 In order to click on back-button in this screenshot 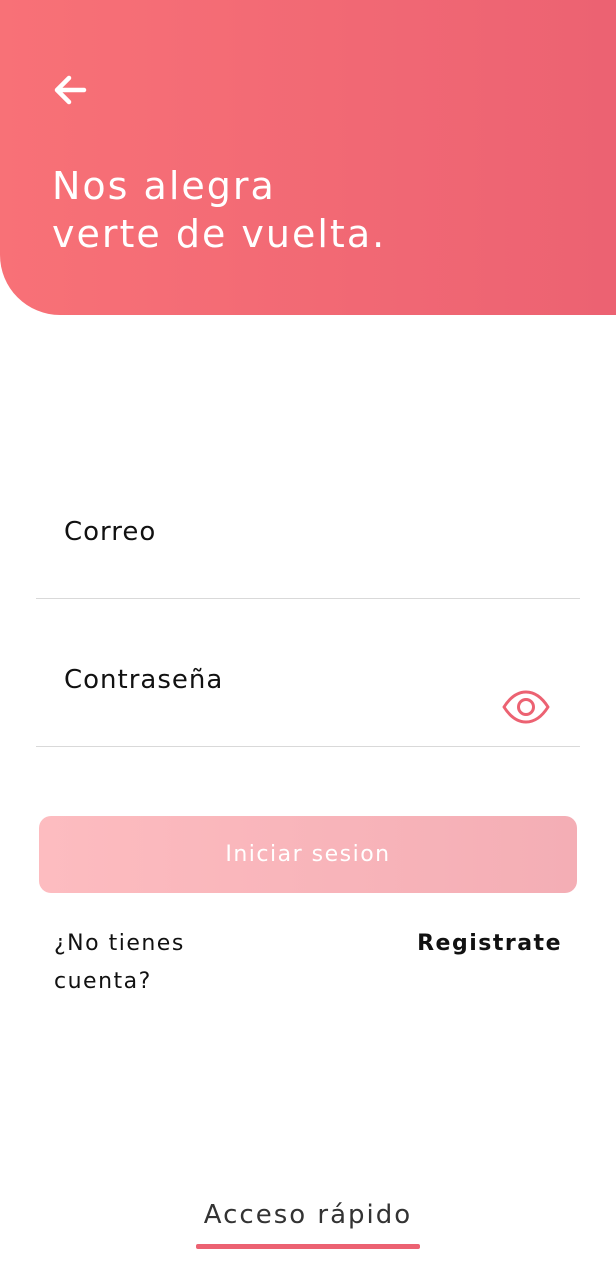, I will do `click(70, 90)`.